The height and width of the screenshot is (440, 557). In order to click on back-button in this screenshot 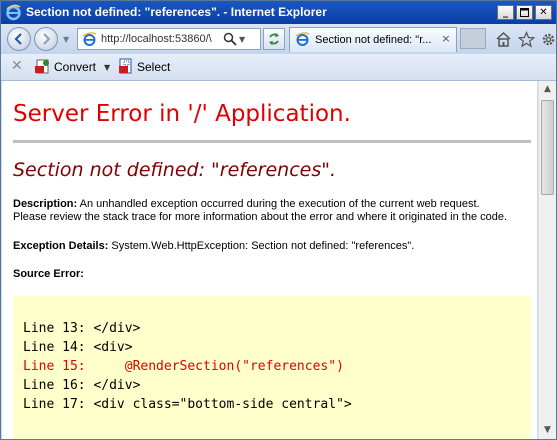, I will do `click(19, 39)`.